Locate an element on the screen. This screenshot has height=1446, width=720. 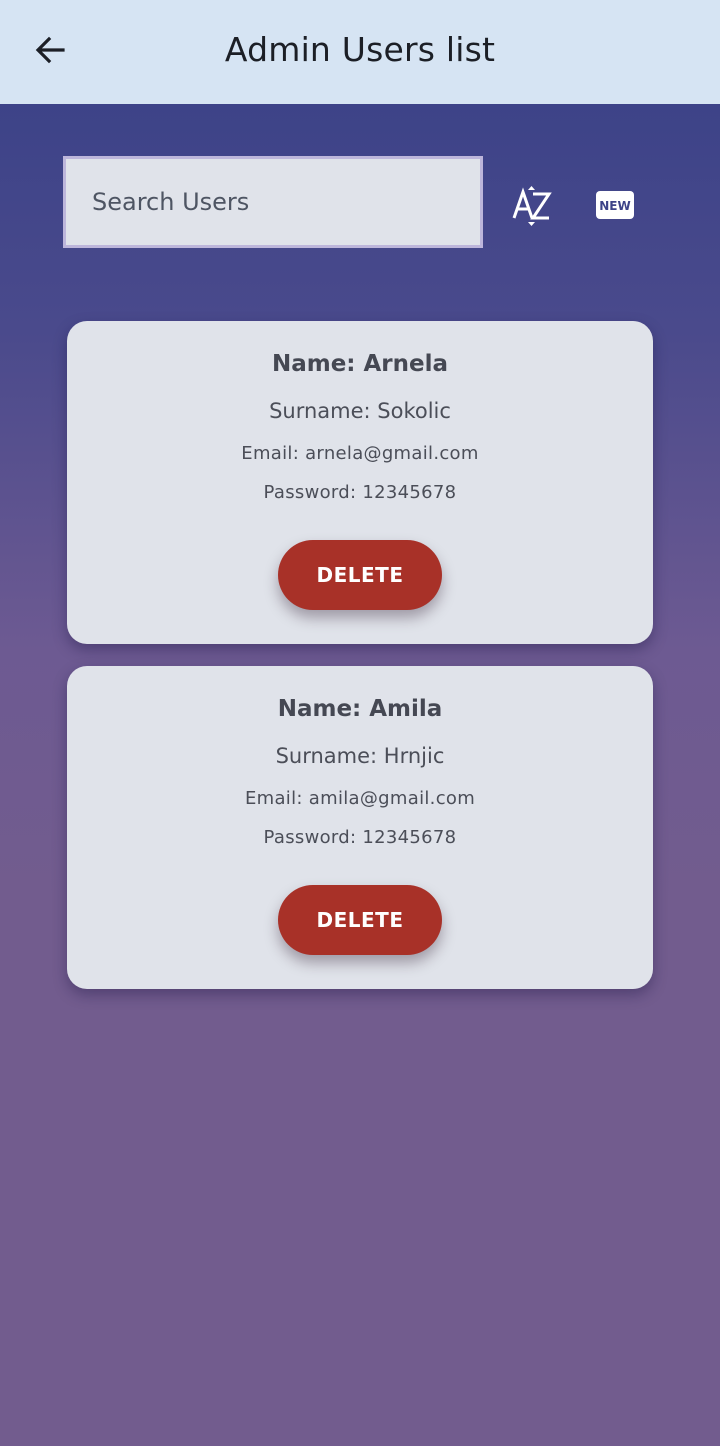
user-surname: Surname: Hrnjic is located at coordinates (360, 756).